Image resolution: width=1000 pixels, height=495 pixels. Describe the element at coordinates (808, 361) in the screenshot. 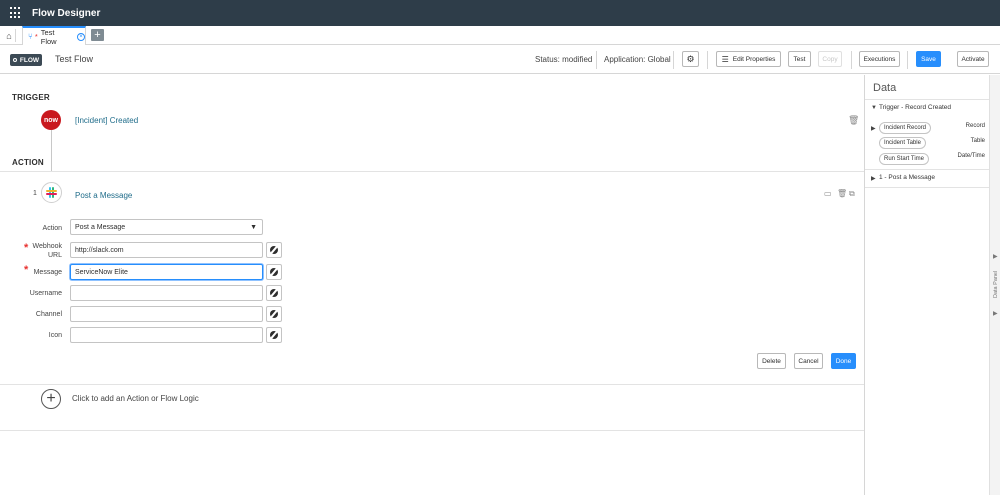

I see `cancel-button: Cancel` at that location.